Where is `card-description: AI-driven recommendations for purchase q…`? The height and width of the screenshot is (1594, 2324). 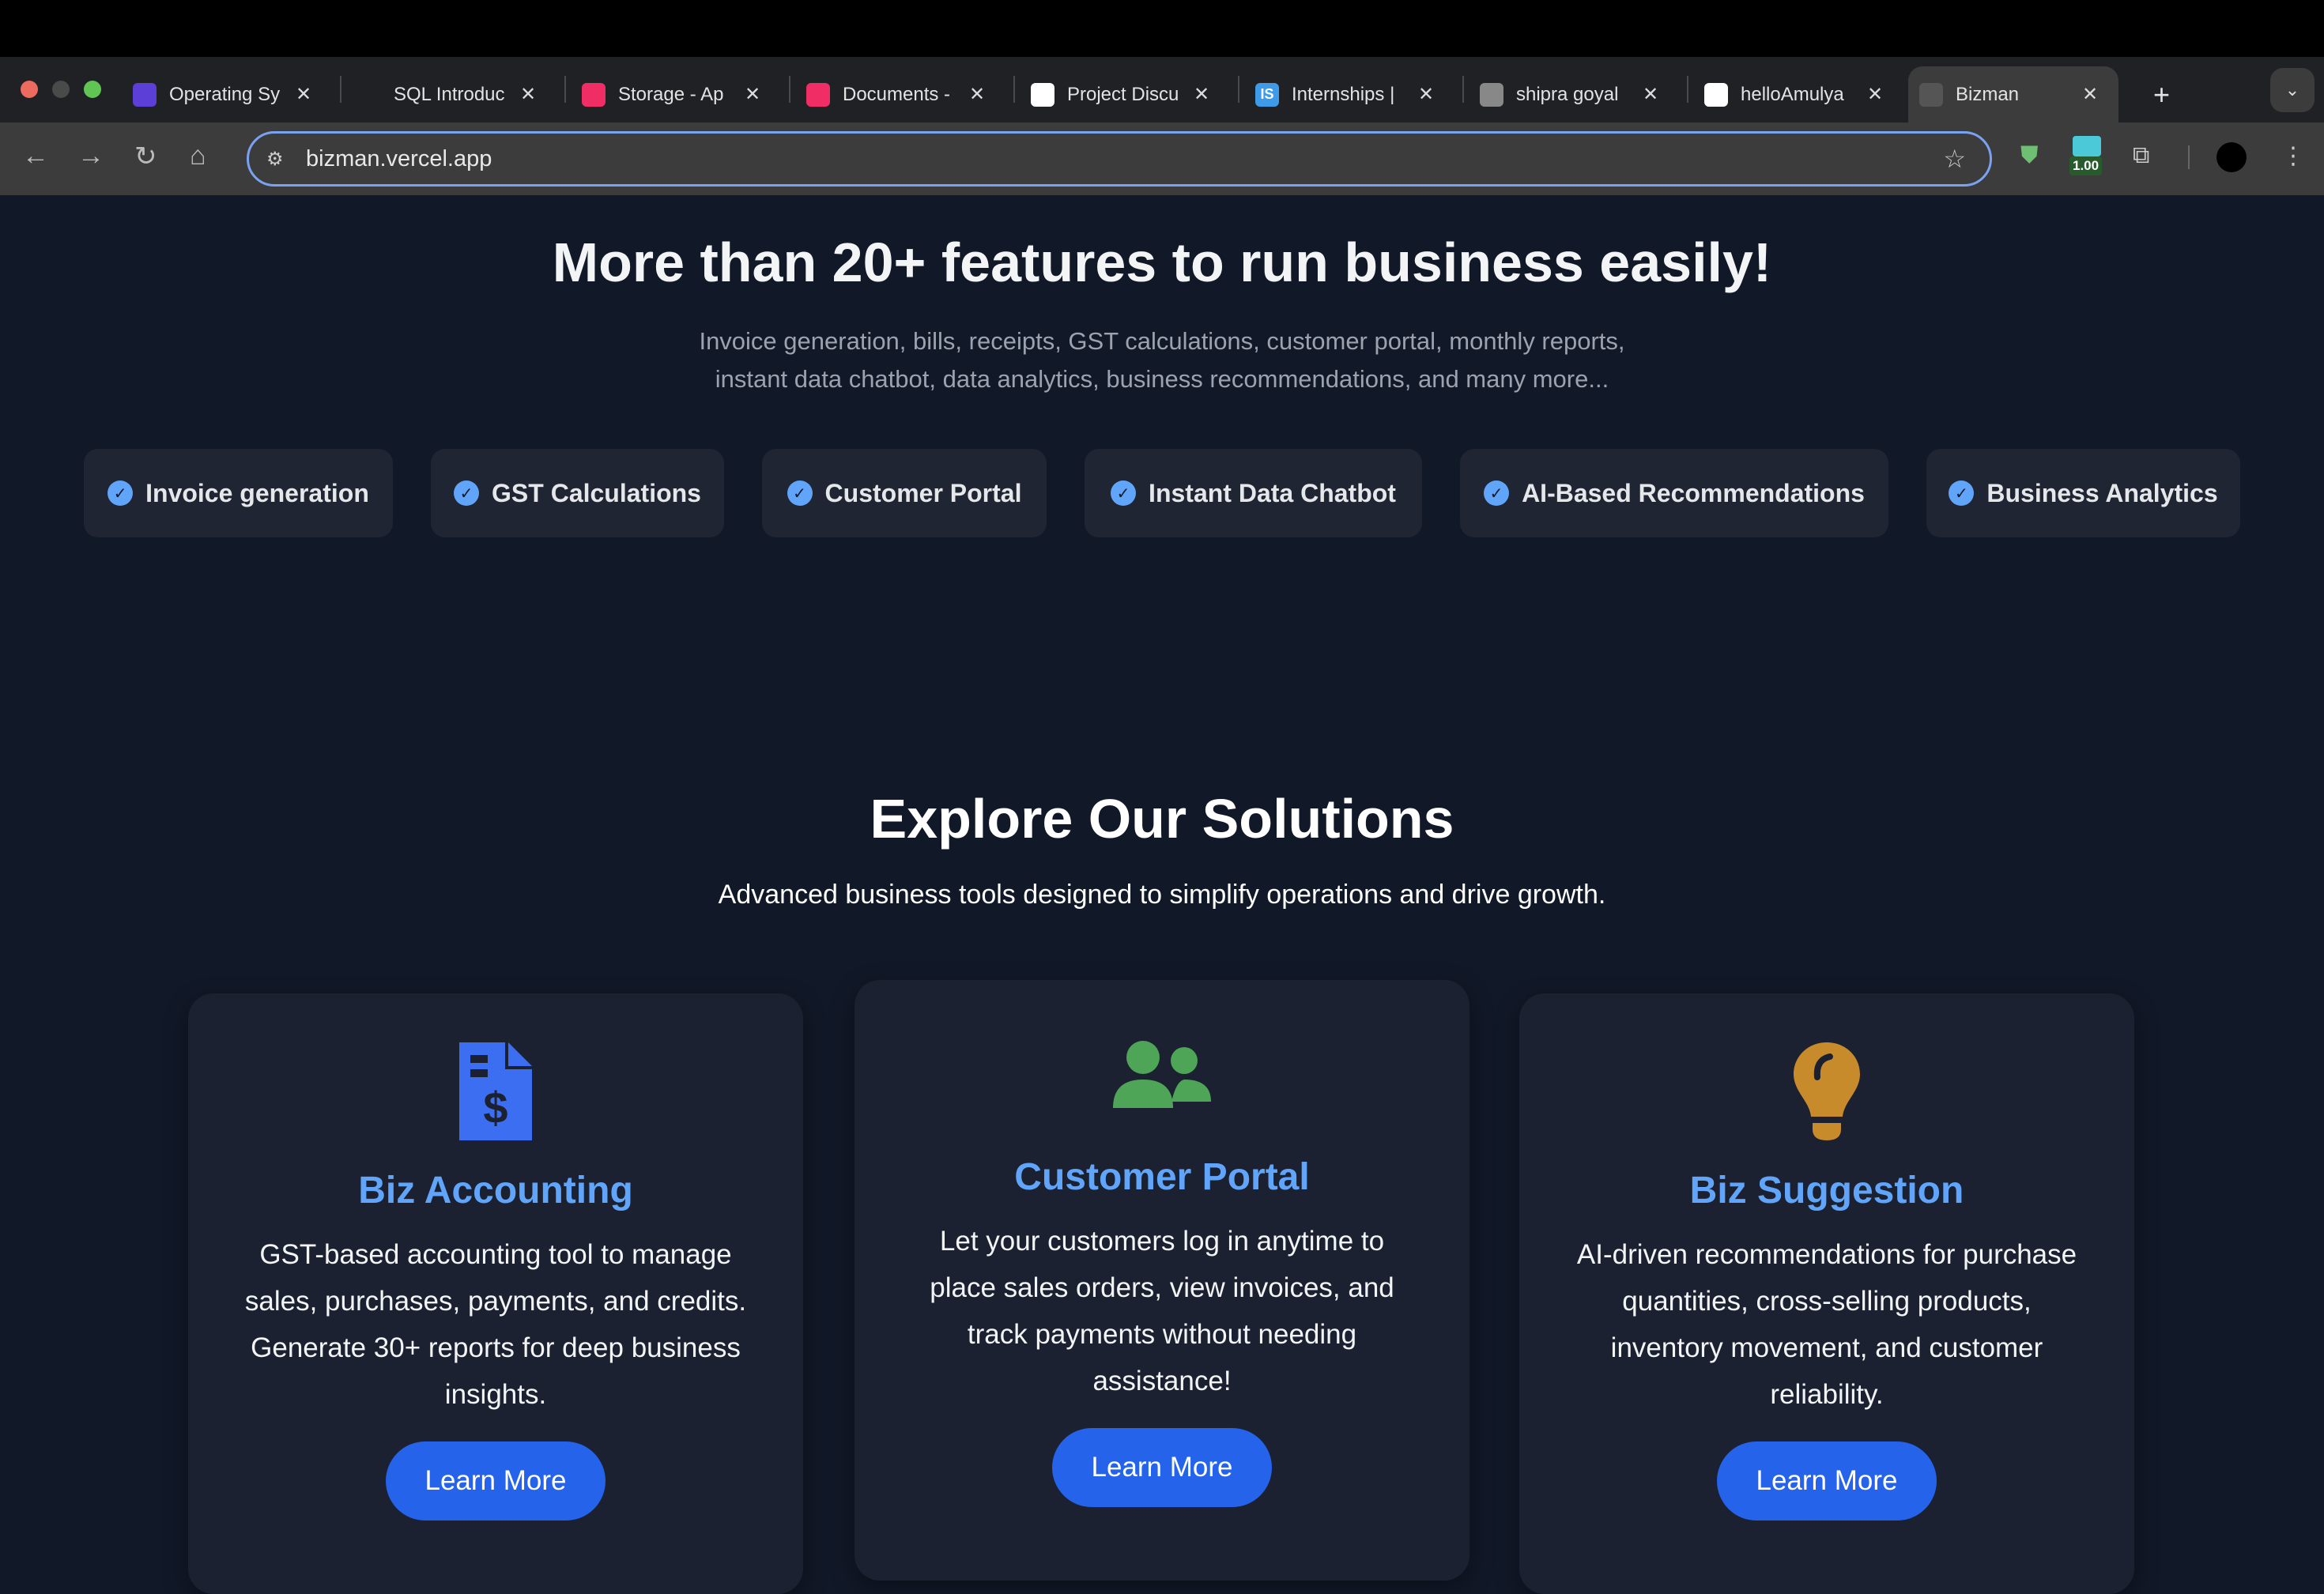
card-description: AI-driven recommendations for purchase q… is located at coordinates (1826, 1324).